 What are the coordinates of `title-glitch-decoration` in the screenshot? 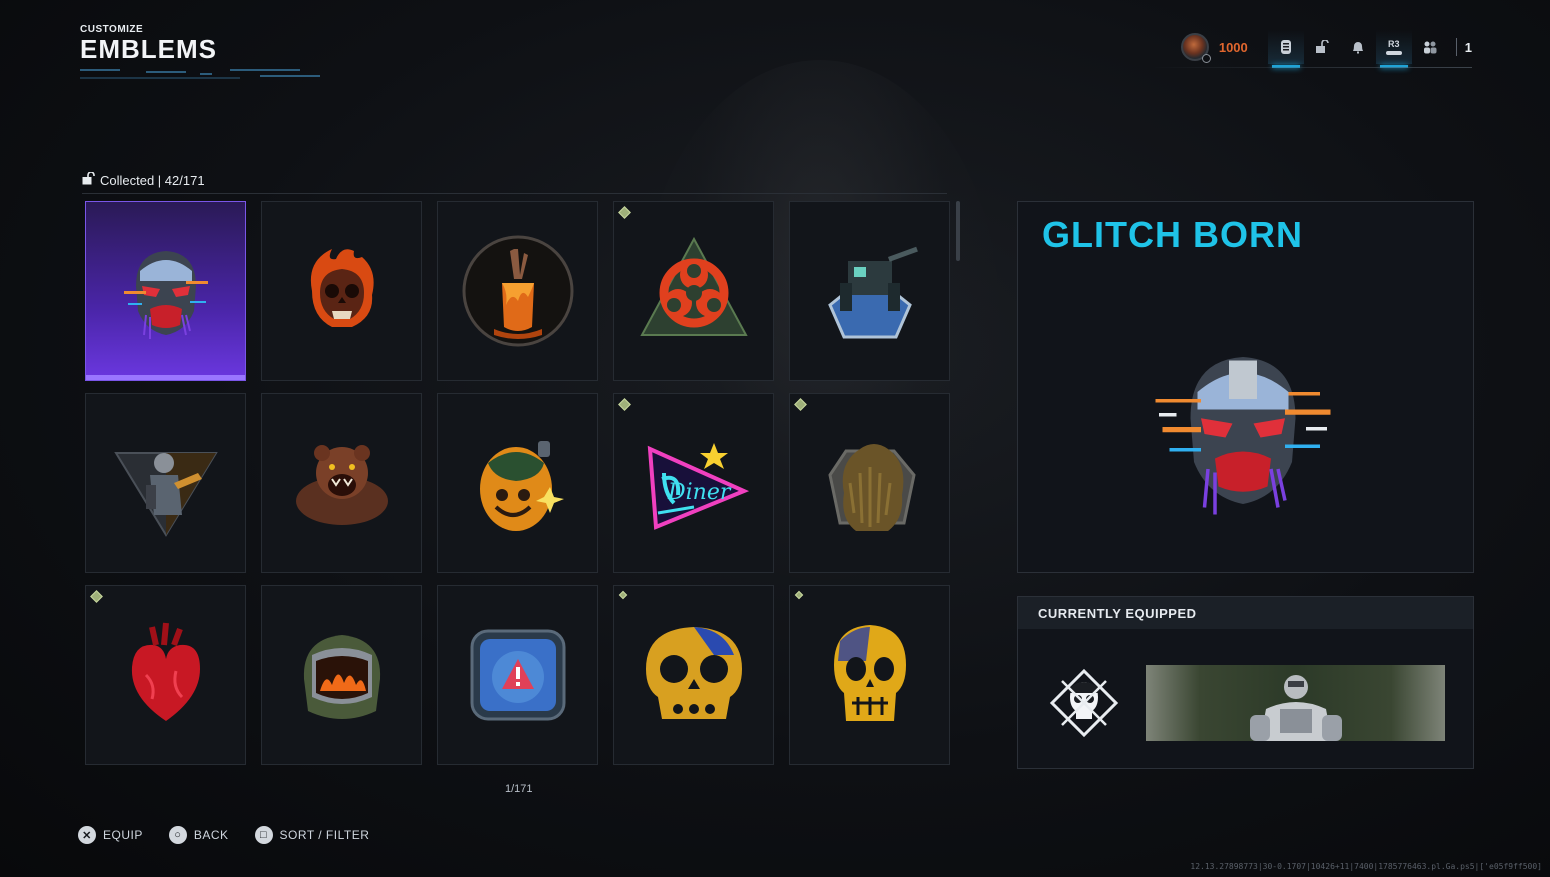 It's located at (205, 74).